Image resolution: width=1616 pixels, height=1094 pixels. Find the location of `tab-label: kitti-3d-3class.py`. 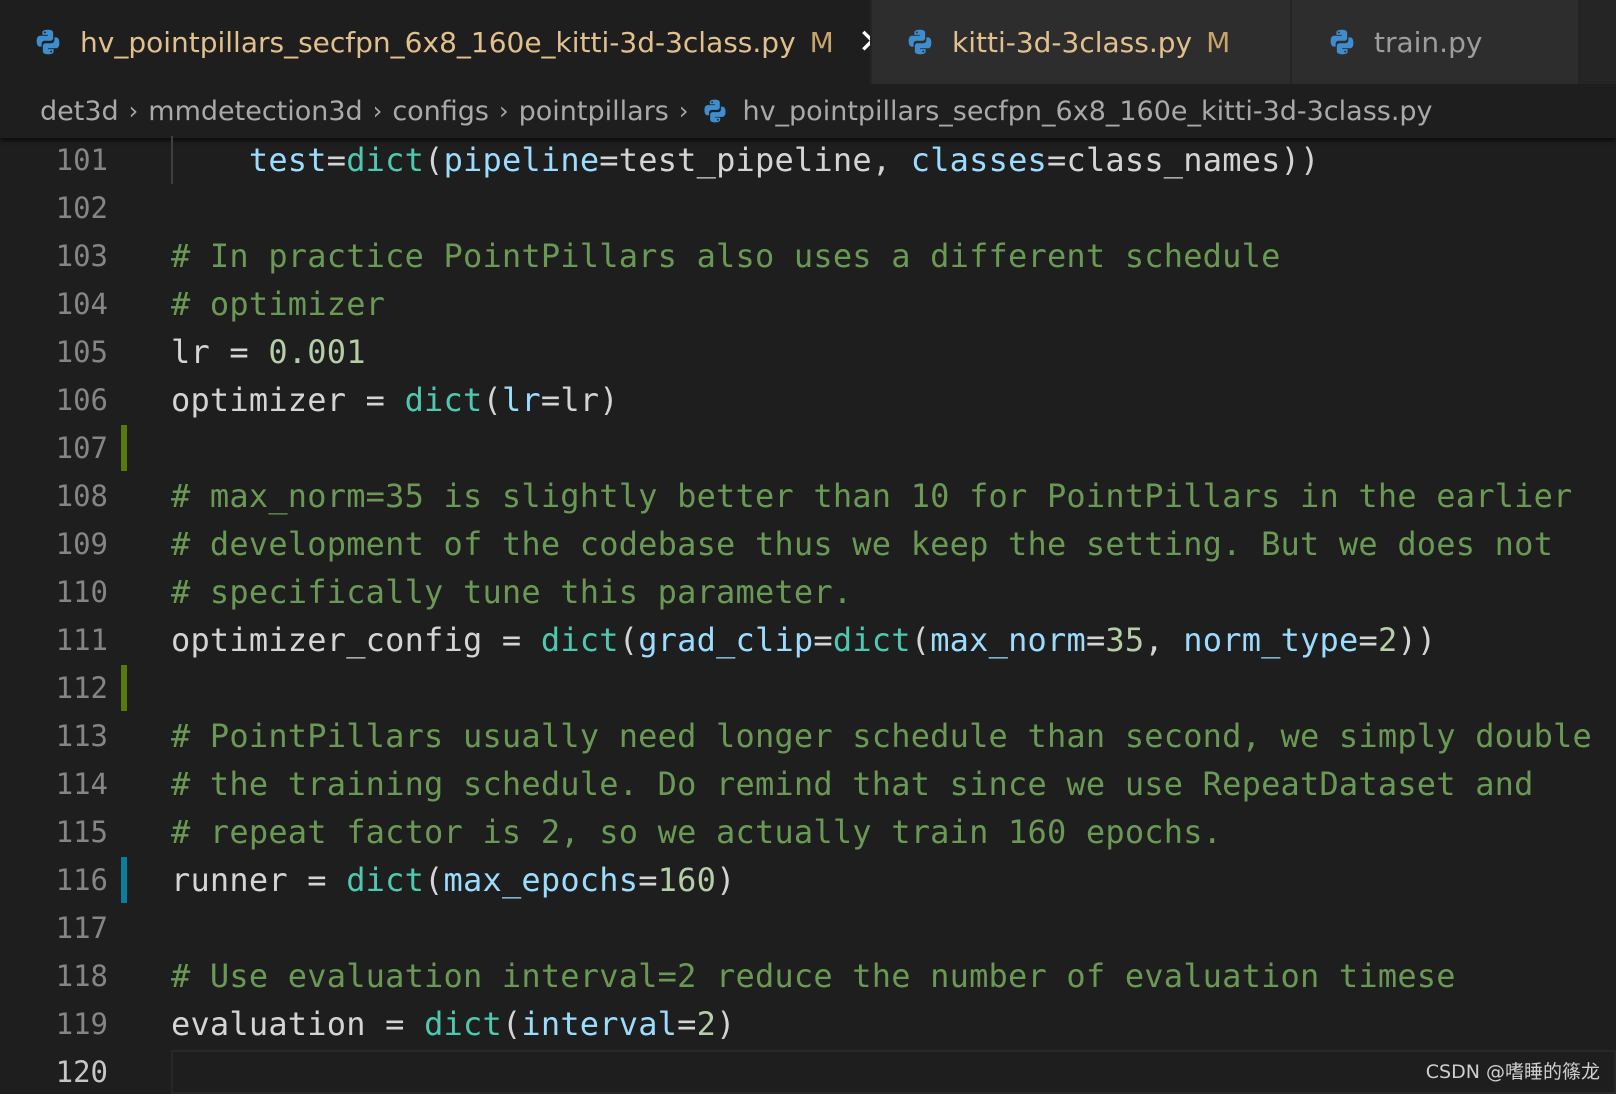

tab-label: kitti-3d-3class.py is located at coordinates (1072, 42).